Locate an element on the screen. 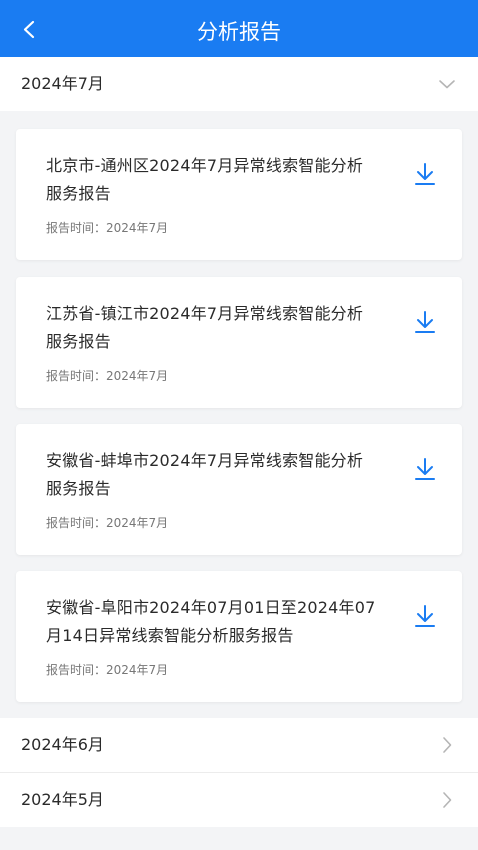 This screenshot has width=478, height=850. top-bar: 分析报告 is located at coordinates (239, 28).